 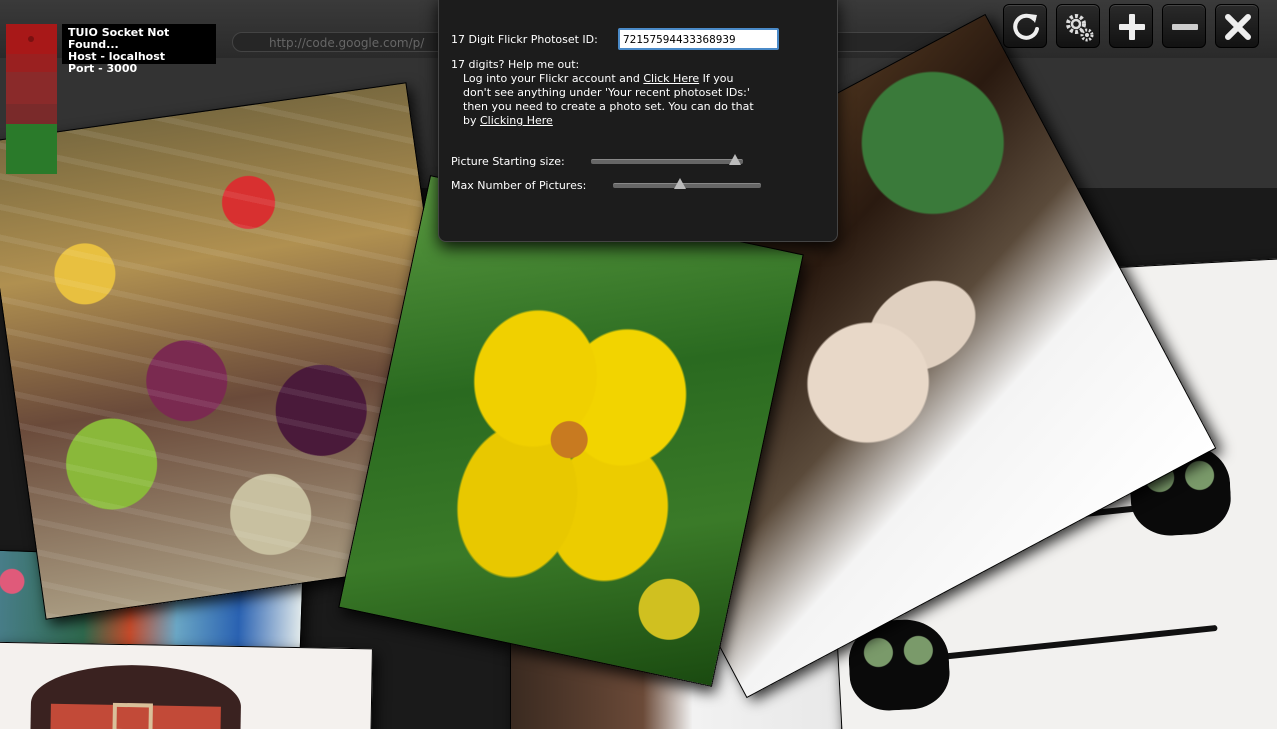 I want to click on settings-button, so click(x=1078, y=26).